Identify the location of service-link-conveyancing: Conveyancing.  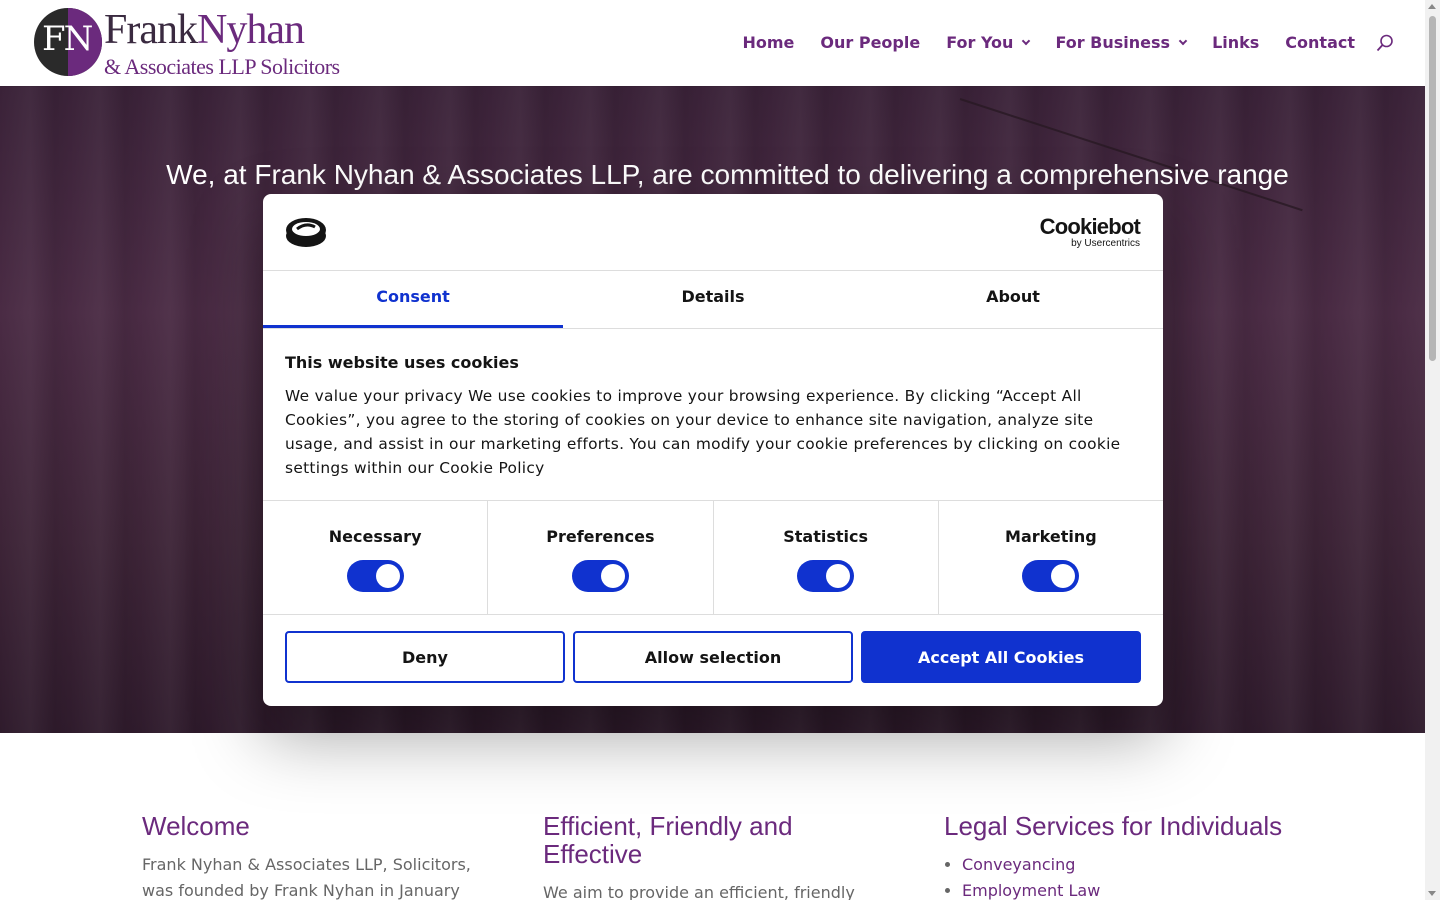
(1018, 864).